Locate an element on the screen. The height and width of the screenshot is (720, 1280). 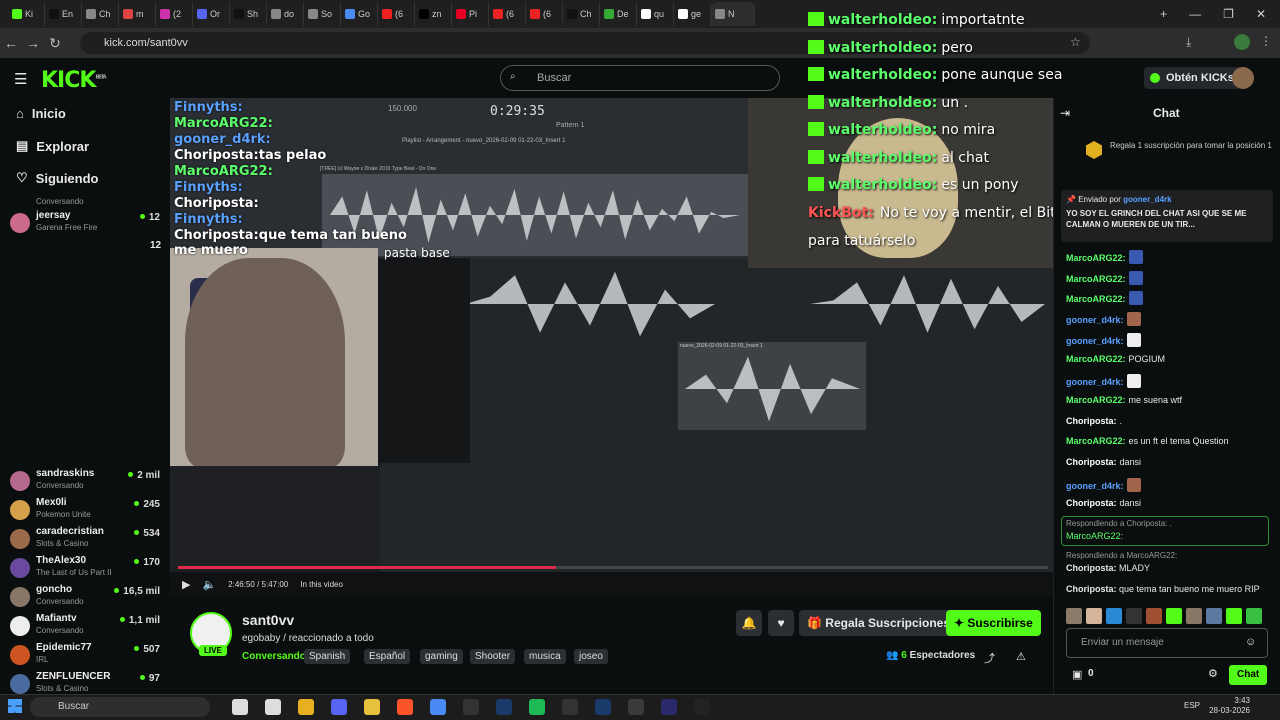
sidebar-channel: goncho Conversando 16,5 mil is located at coordinates (88, 598).